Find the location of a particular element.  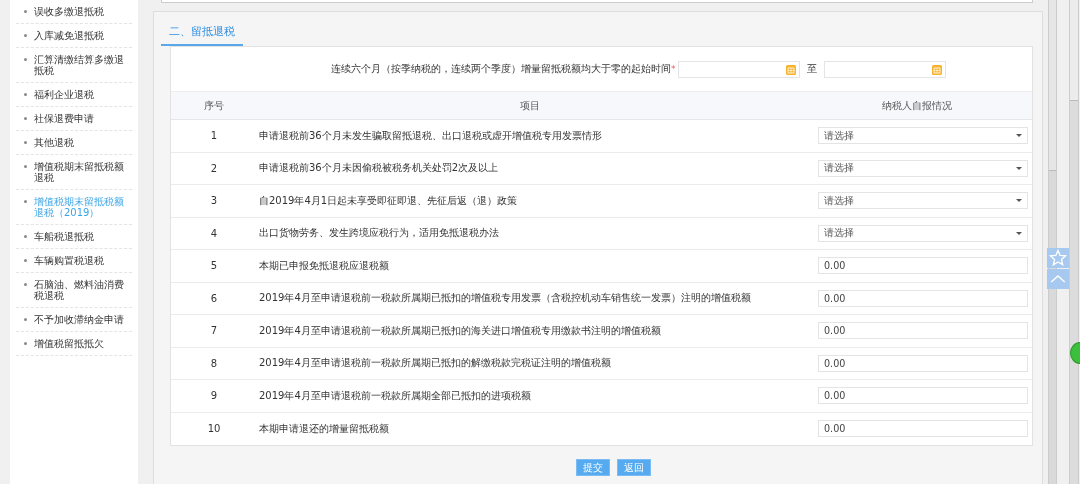

table-cell-text: 出口货物劳务、发生跨境应税行为，适用免抵退税办法 is located at coordinates (379, 233).